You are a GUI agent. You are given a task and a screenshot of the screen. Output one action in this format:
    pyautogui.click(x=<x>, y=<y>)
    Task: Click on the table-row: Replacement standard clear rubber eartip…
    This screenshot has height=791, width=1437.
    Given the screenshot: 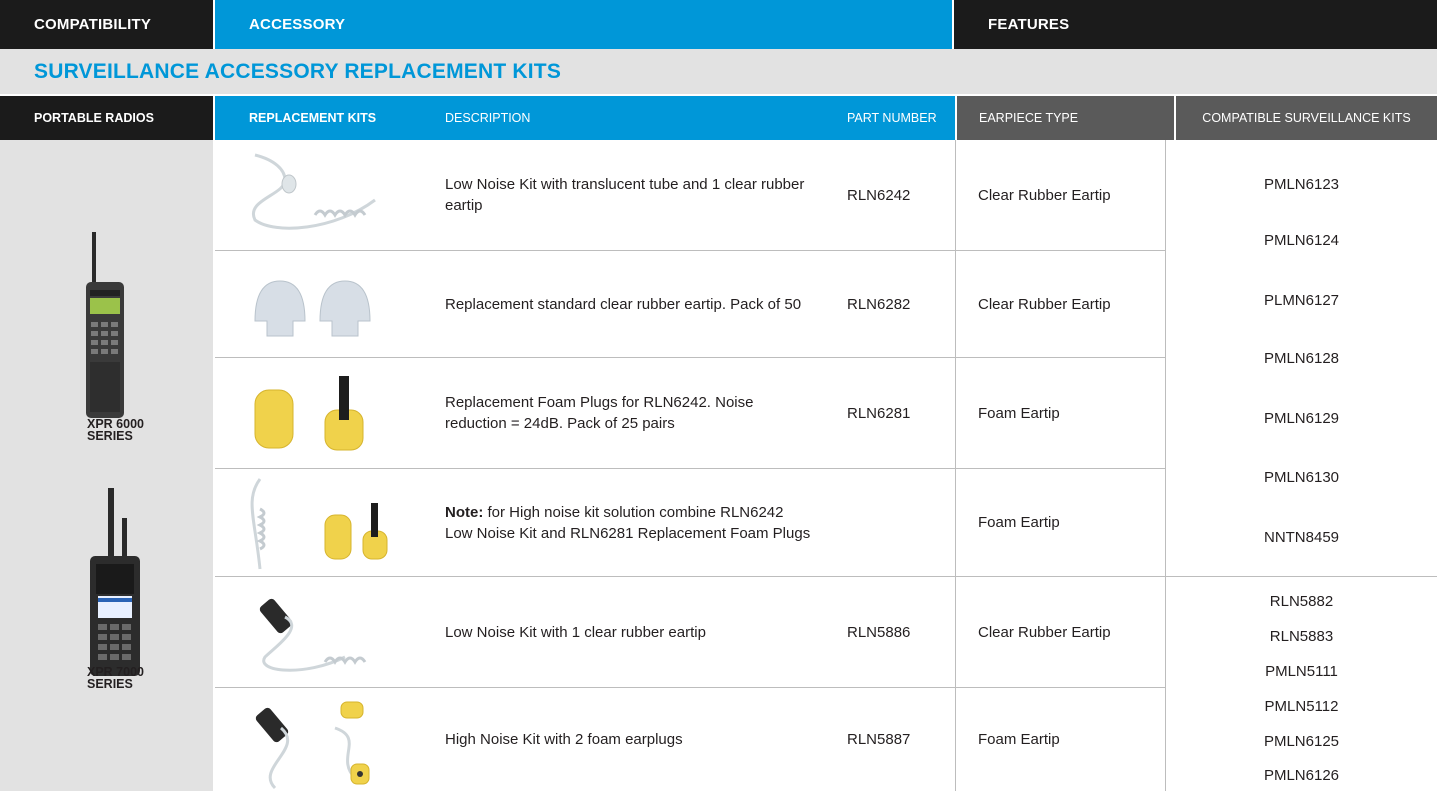 What is the action you would take?
    pyautogui.click(x=690, y=304)
    